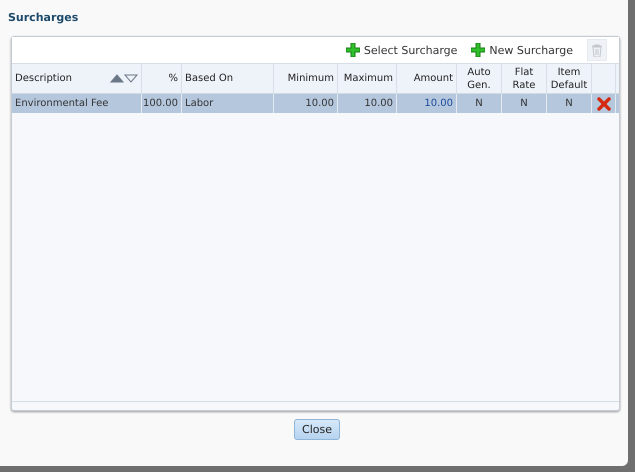  I want to click on amount-link: 10.00, so click(438, 103).